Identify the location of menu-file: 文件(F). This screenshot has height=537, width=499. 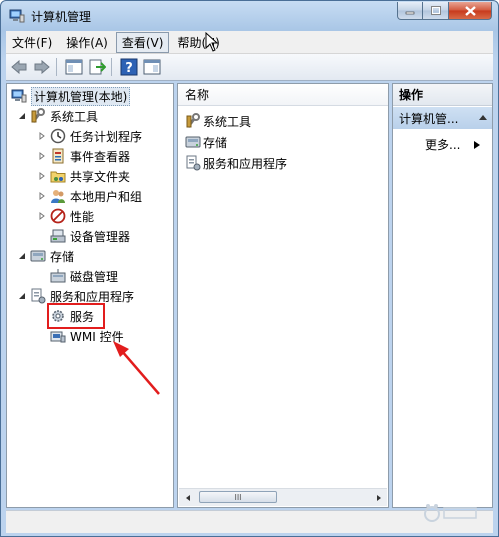
(32, 42).